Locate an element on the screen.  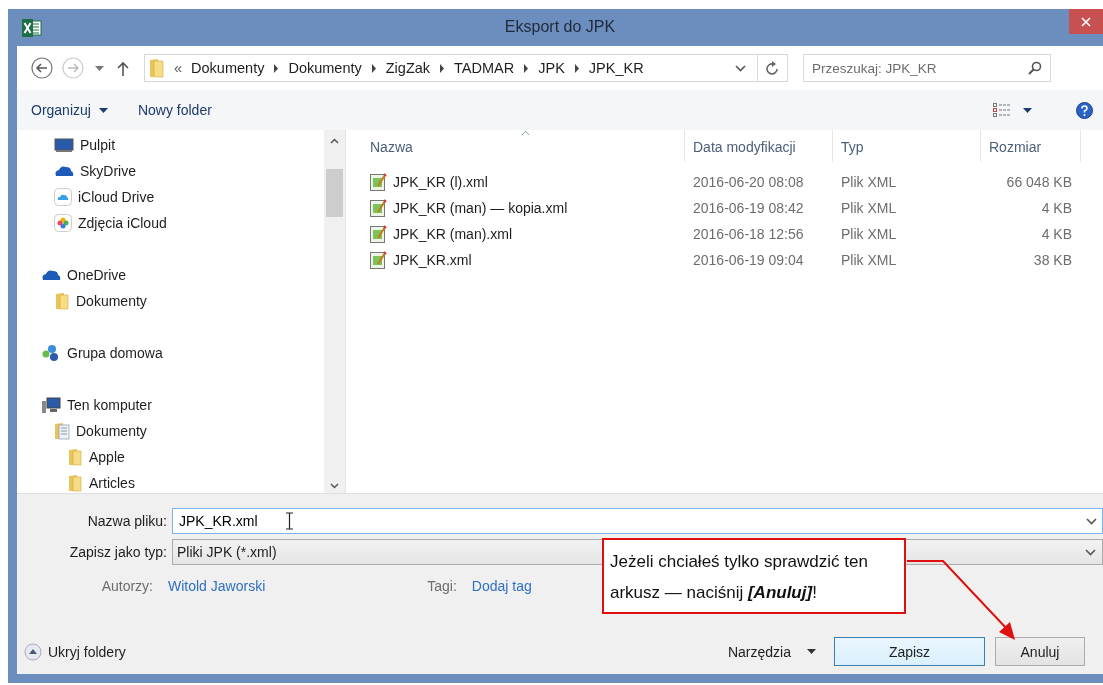
breadcrumb: TADMAR is located at coordinates (484, 68).